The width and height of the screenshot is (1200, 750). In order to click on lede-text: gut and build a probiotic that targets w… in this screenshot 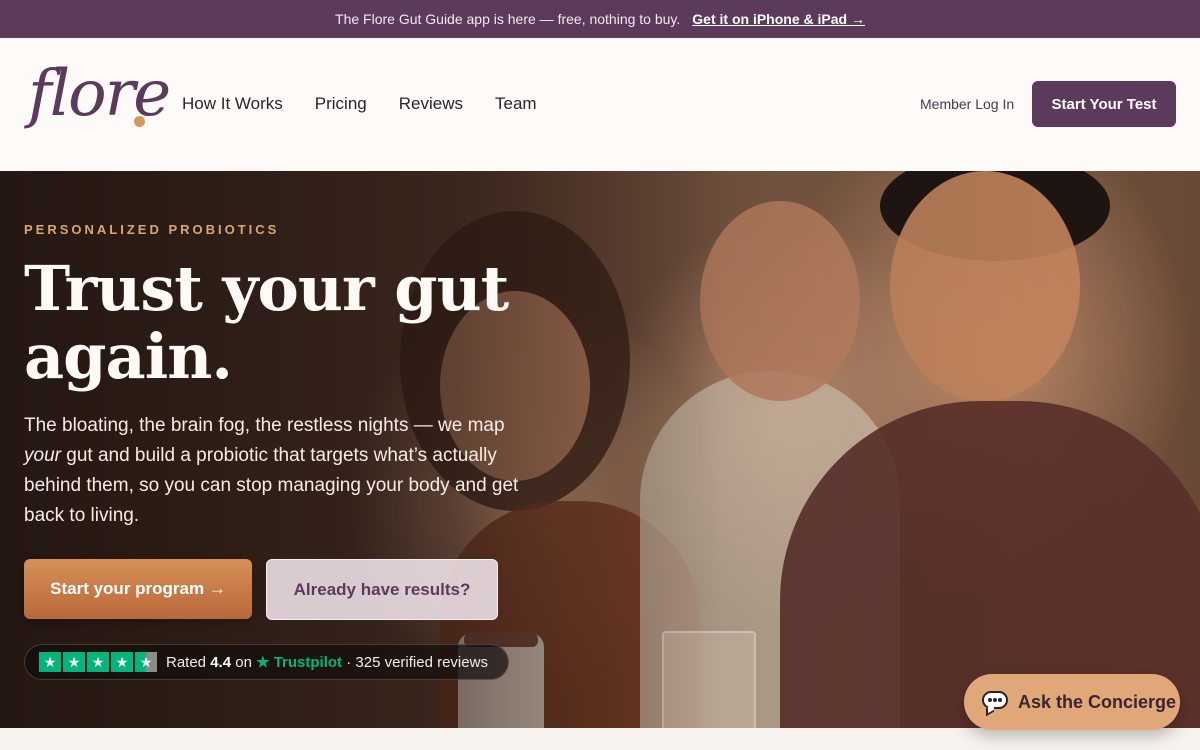, I will do `click(271, 485)`.